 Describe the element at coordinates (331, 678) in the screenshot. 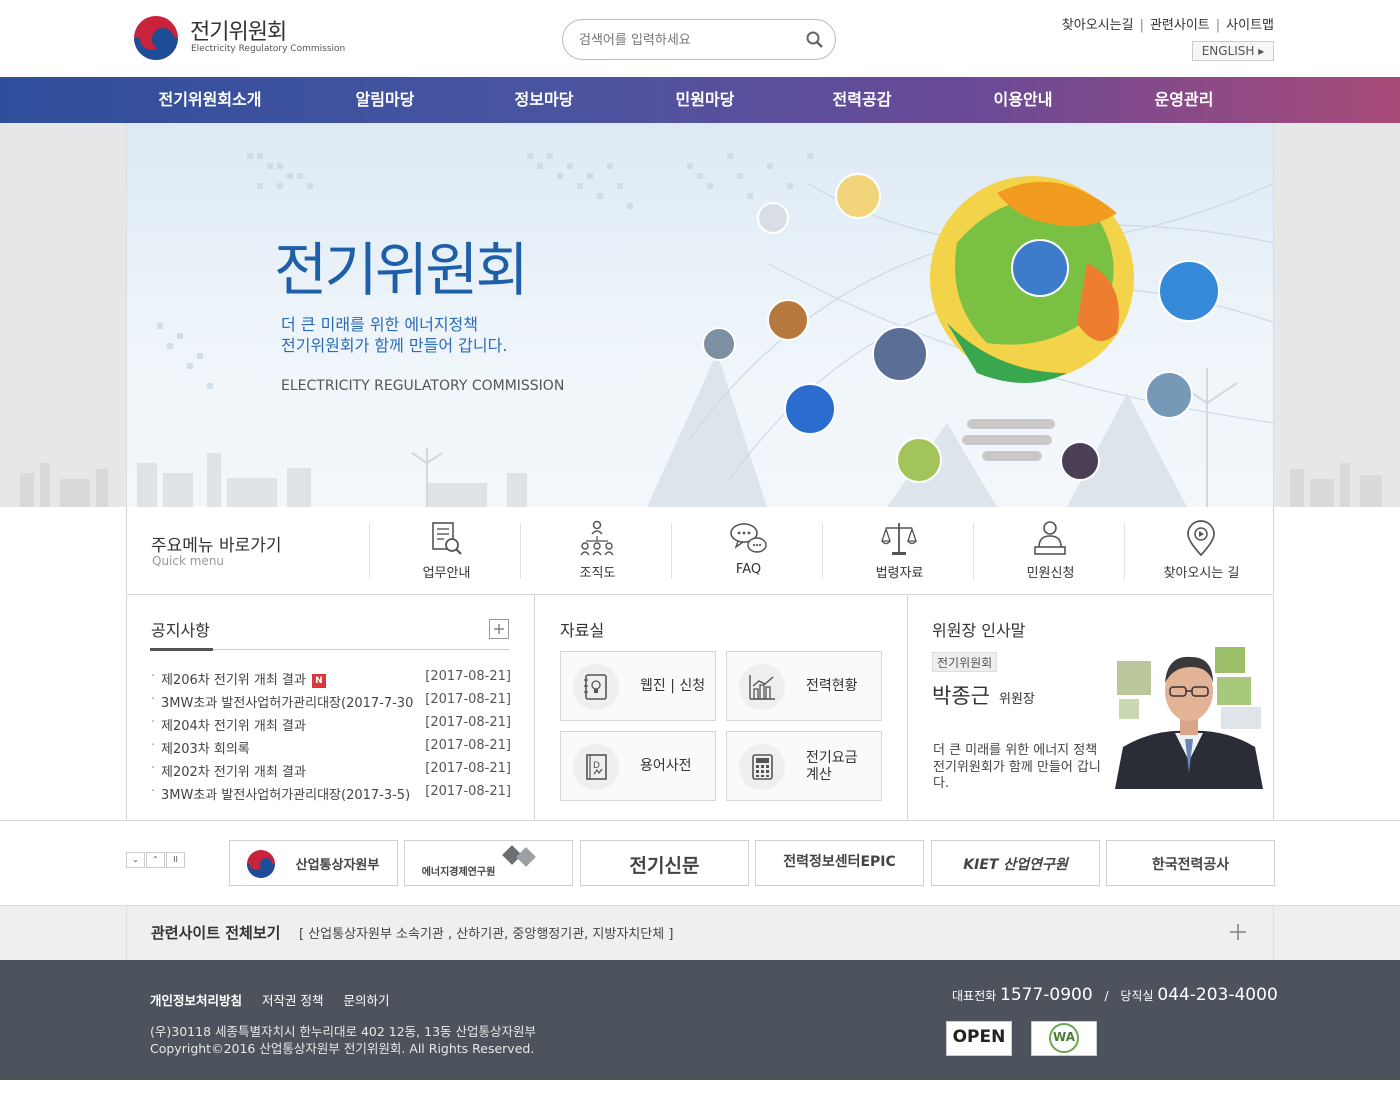

I see `notice-item: · 제206차 전기위 개최 결과 N [2017-08-21]` at that location.